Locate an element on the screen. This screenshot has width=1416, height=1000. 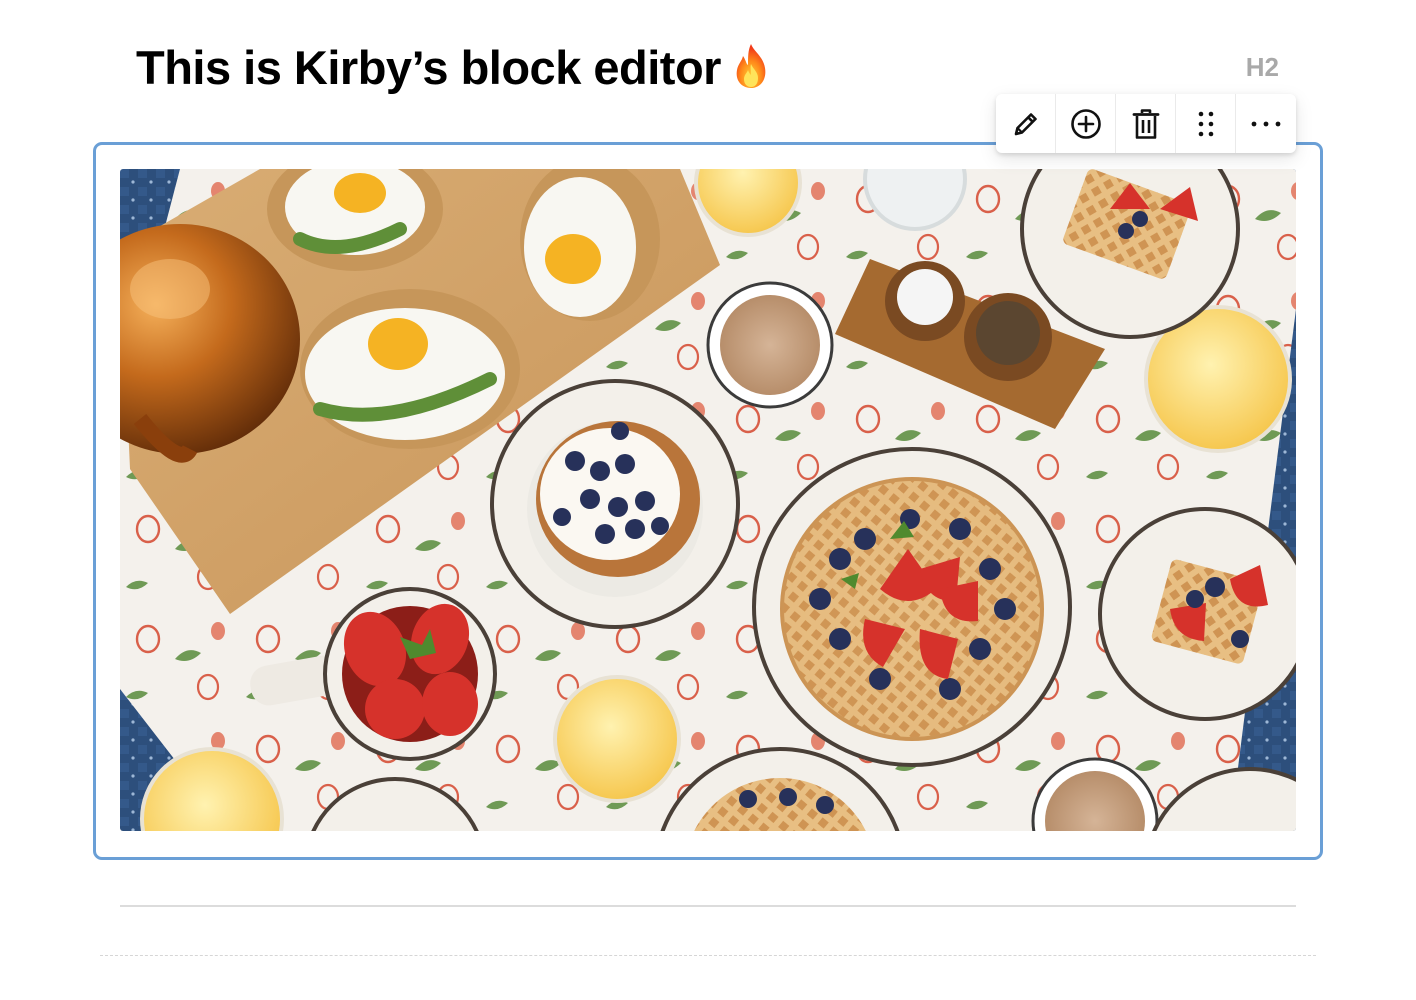
drag-handle-button is located at coordinates (1206, 123).